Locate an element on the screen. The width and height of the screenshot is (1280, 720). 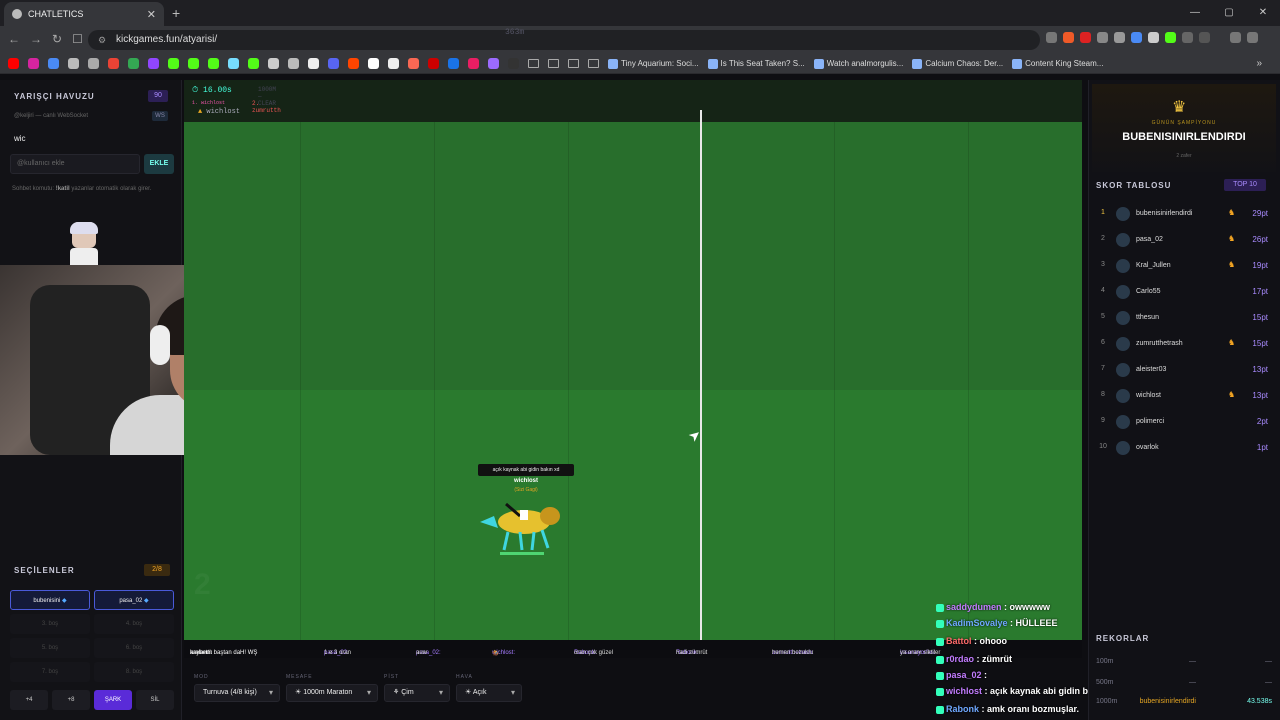
pool-count-badge: 90 is located at coordinates (158, 96).